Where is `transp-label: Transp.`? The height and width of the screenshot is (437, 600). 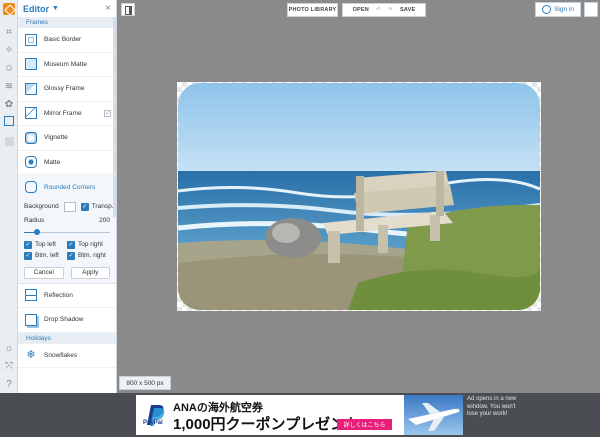
transp-label: Transp. is located at coordinates (102, 206).